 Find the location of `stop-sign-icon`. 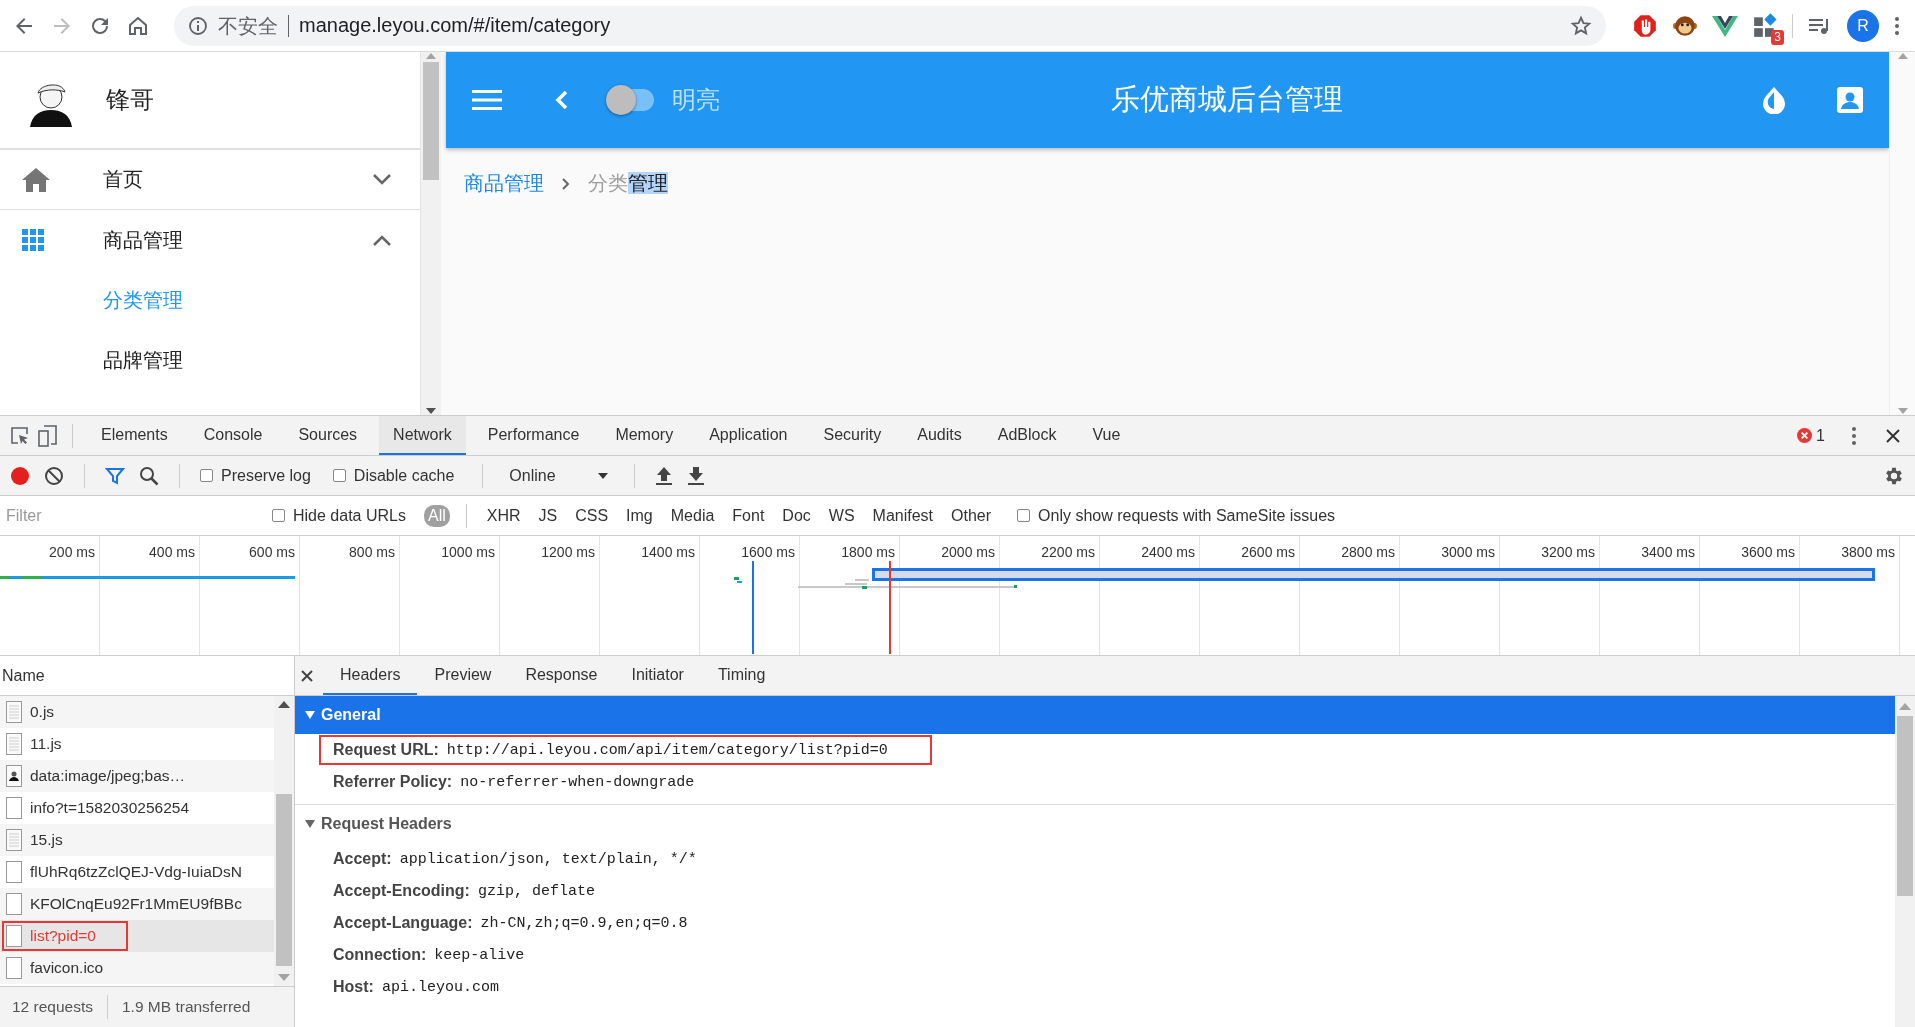

stop-sign-icon is located at coordinates (1645, 25).